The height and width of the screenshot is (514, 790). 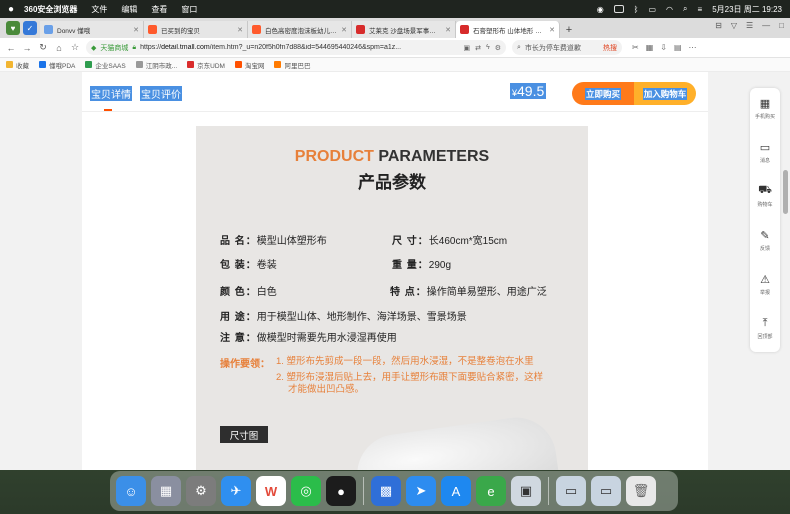 What do you see at coordinates (166, 491) in the screenshot?
I see `launchpad-icon: ▦` at bounding box center [166, 491].